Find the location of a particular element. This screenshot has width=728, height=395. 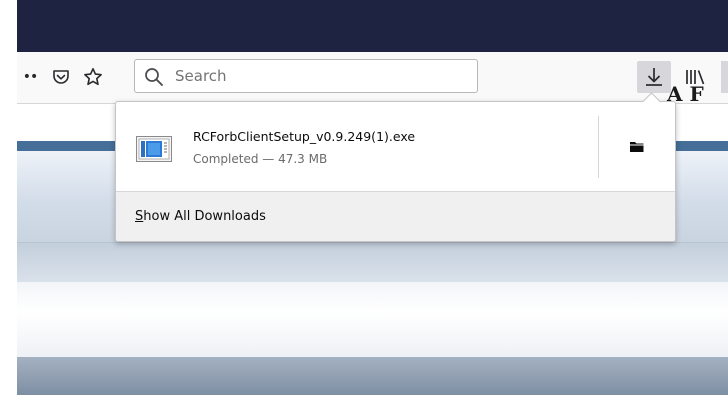

show-all-downloads-label: Show All Downloads is located at coordinates (200, 216).